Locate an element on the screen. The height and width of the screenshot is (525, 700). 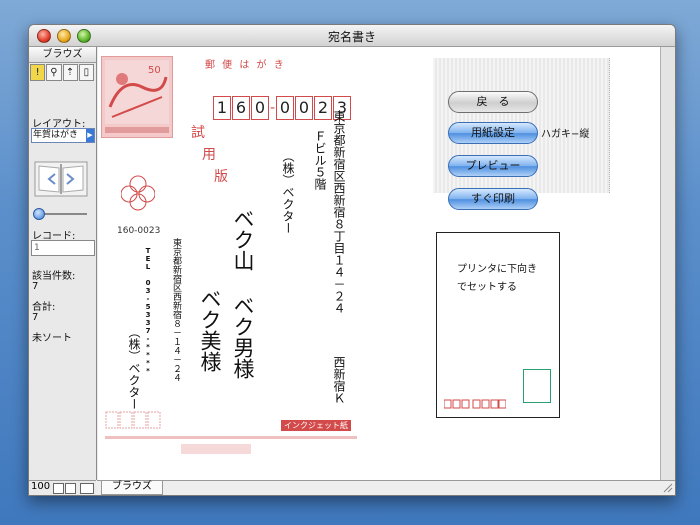
window-title: 宛名書き is located at coordinates (351, 37).